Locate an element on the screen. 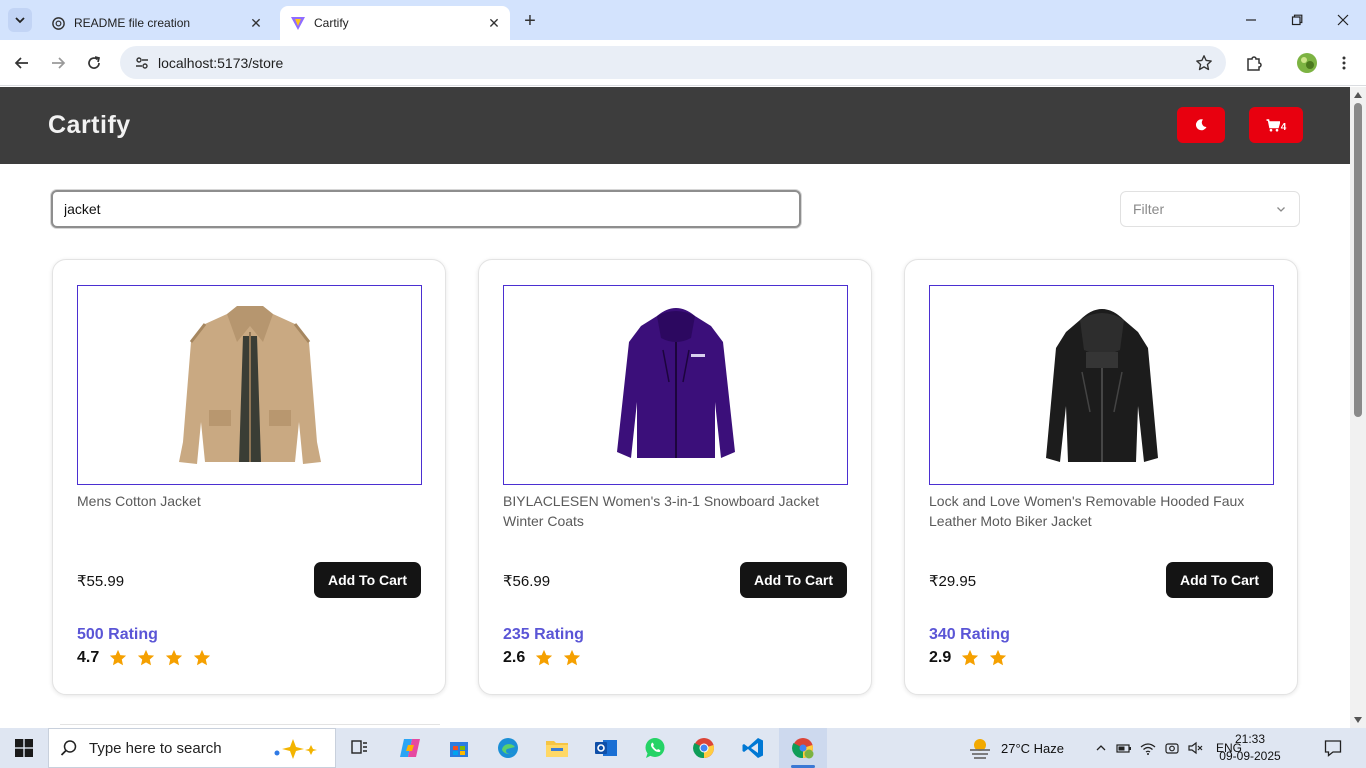 The image size is (1366, 768). close-icon is located at coordinates (1343, 20).